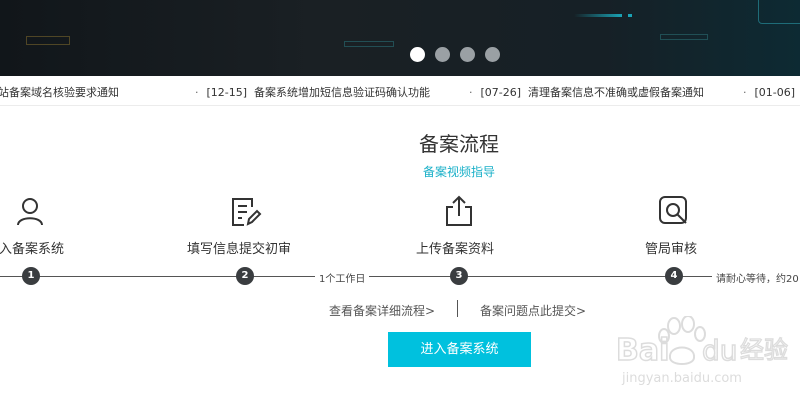 Image resolution: width=800 pixels, height=400 pixels. I want to click on search-review-icon, so click(674, 211).